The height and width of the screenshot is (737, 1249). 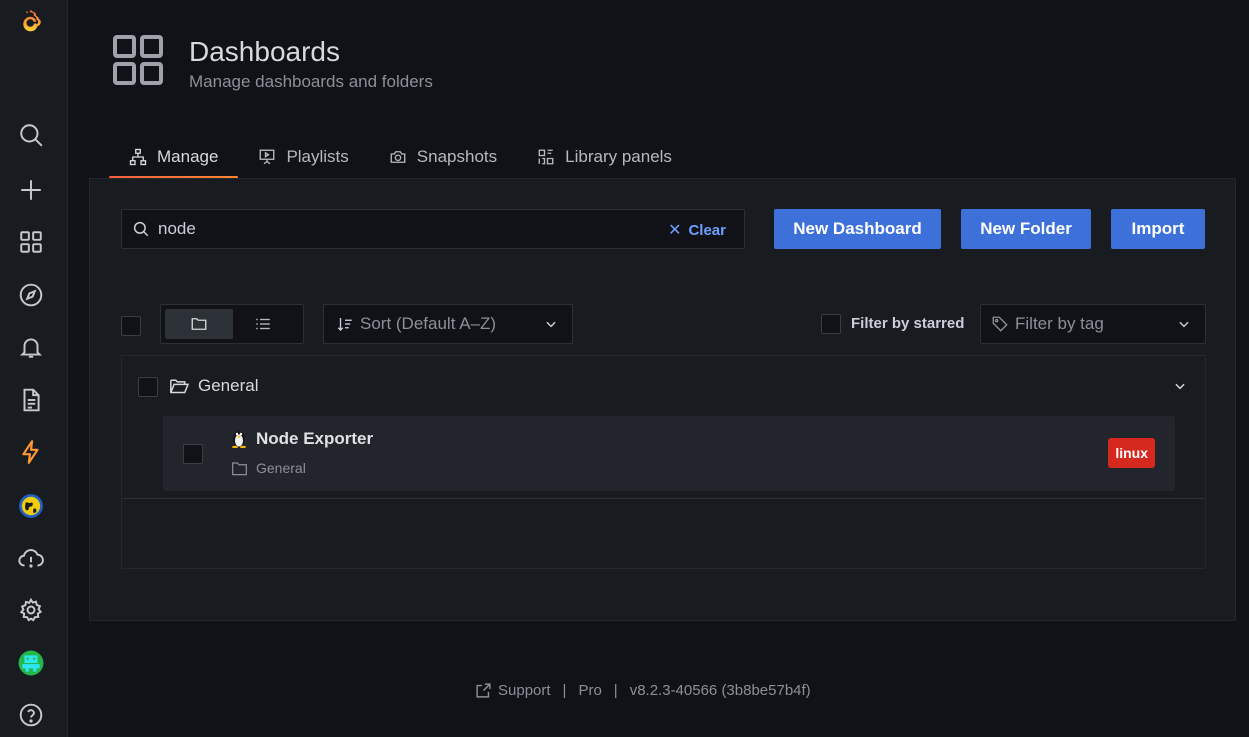 What do you see at coordinates (720, 690) in the screenshot?
I see `footer-version: v8.2.3-40566 (3b8be57b4f)` at bounding box center [720, 690].